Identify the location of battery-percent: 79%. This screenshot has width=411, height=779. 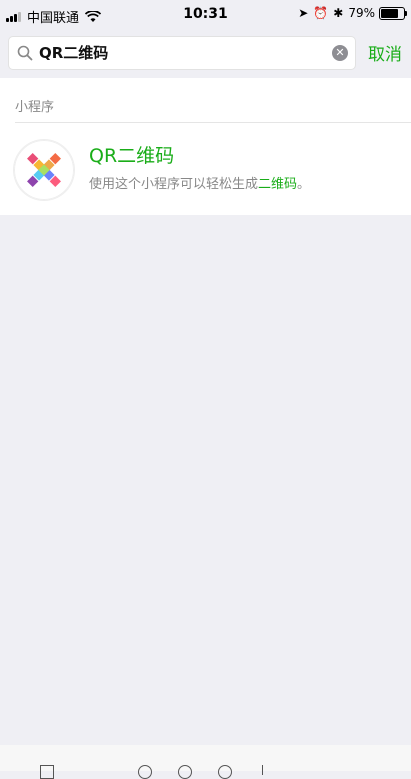
(361, 13).